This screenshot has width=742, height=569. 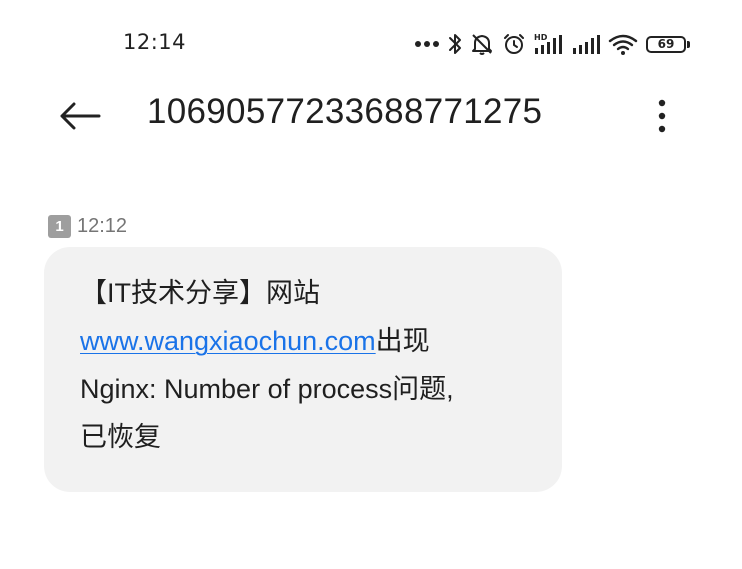 What do you see at coordinates (200, 293) in the screenshot?
I see `message-line: 【IT技术分享】网站` at bounding box center [200, 293].